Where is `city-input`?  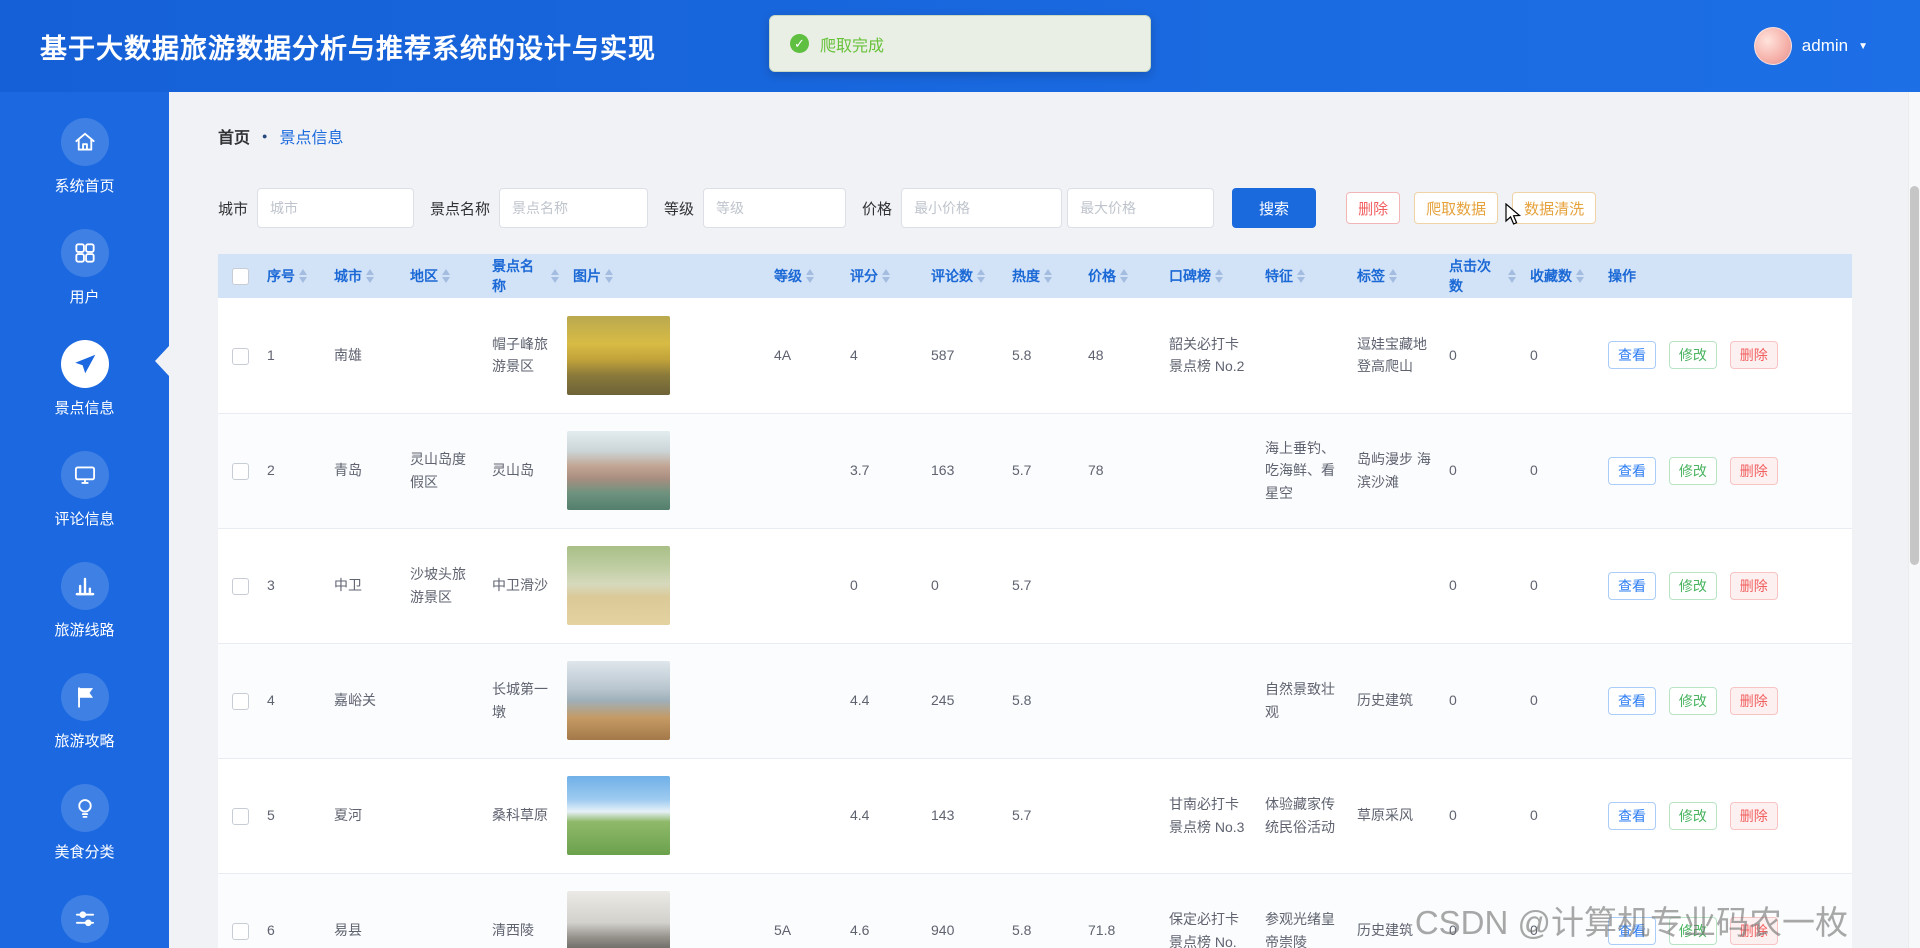
city-input is located at coordinates (336, 208).